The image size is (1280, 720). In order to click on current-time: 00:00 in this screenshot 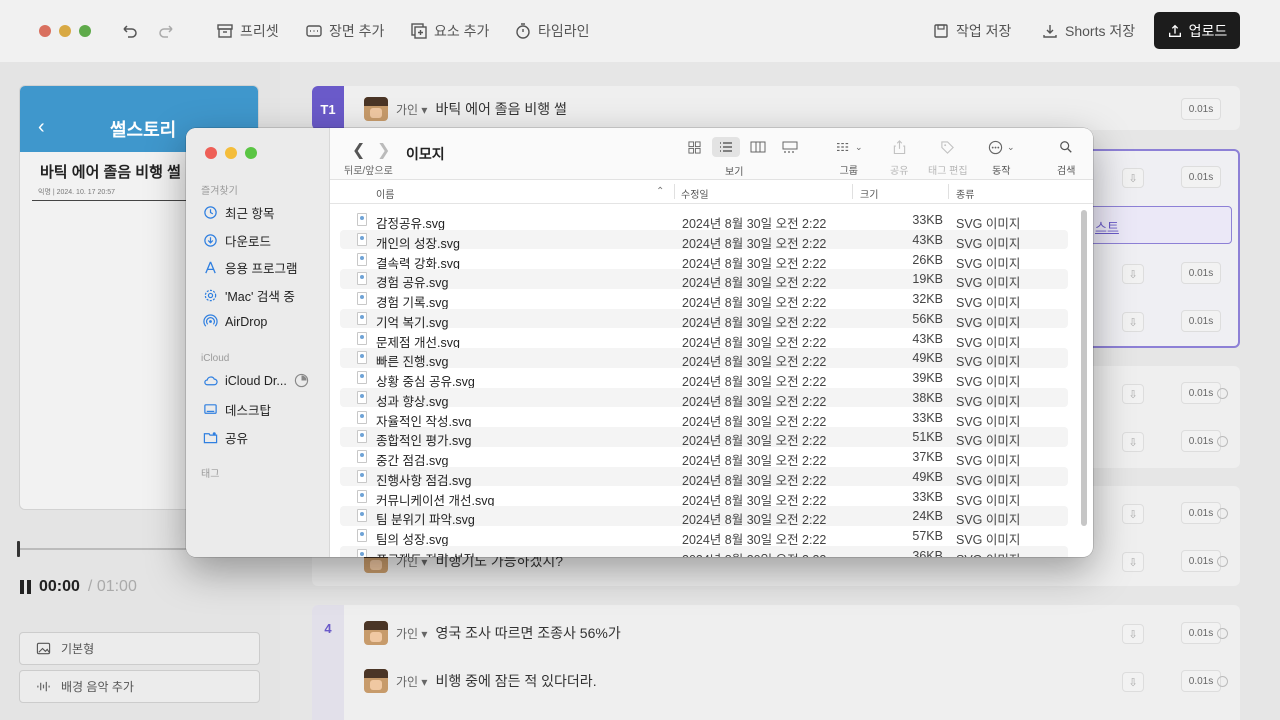, I will do `click(59, 586)`.